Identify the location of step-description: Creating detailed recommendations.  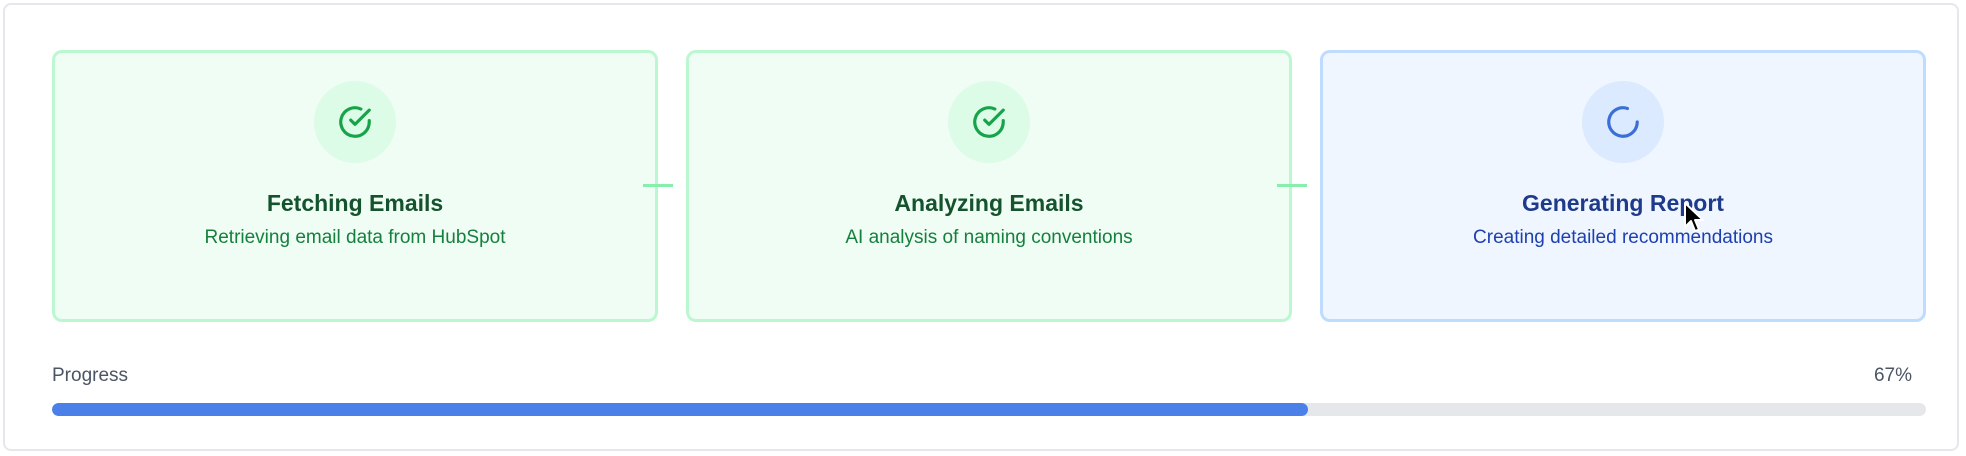
(1623, 237).